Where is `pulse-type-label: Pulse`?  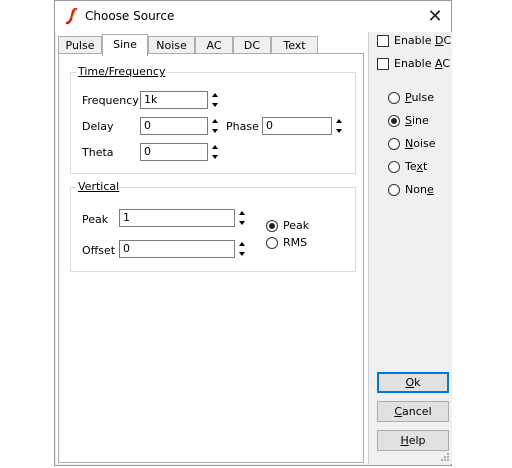
pulse-type-label: Pulse is located at coordinates (419, 97).